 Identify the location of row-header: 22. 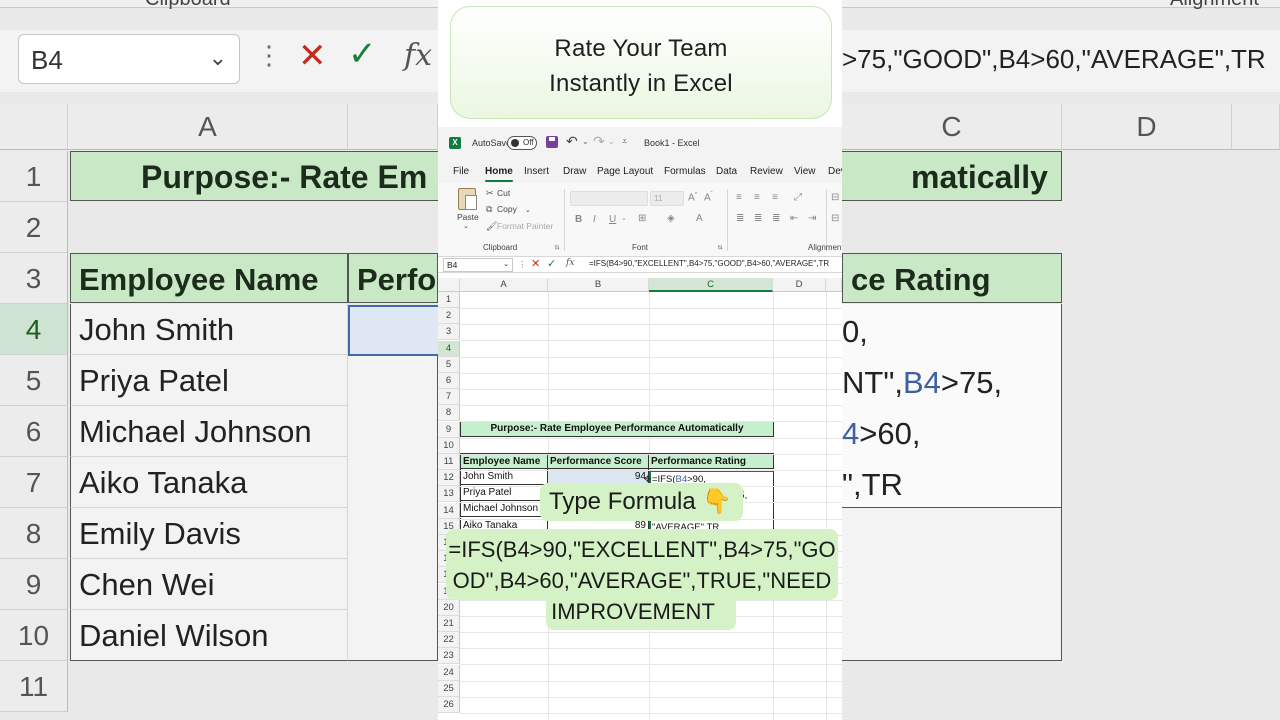
(449, 640).